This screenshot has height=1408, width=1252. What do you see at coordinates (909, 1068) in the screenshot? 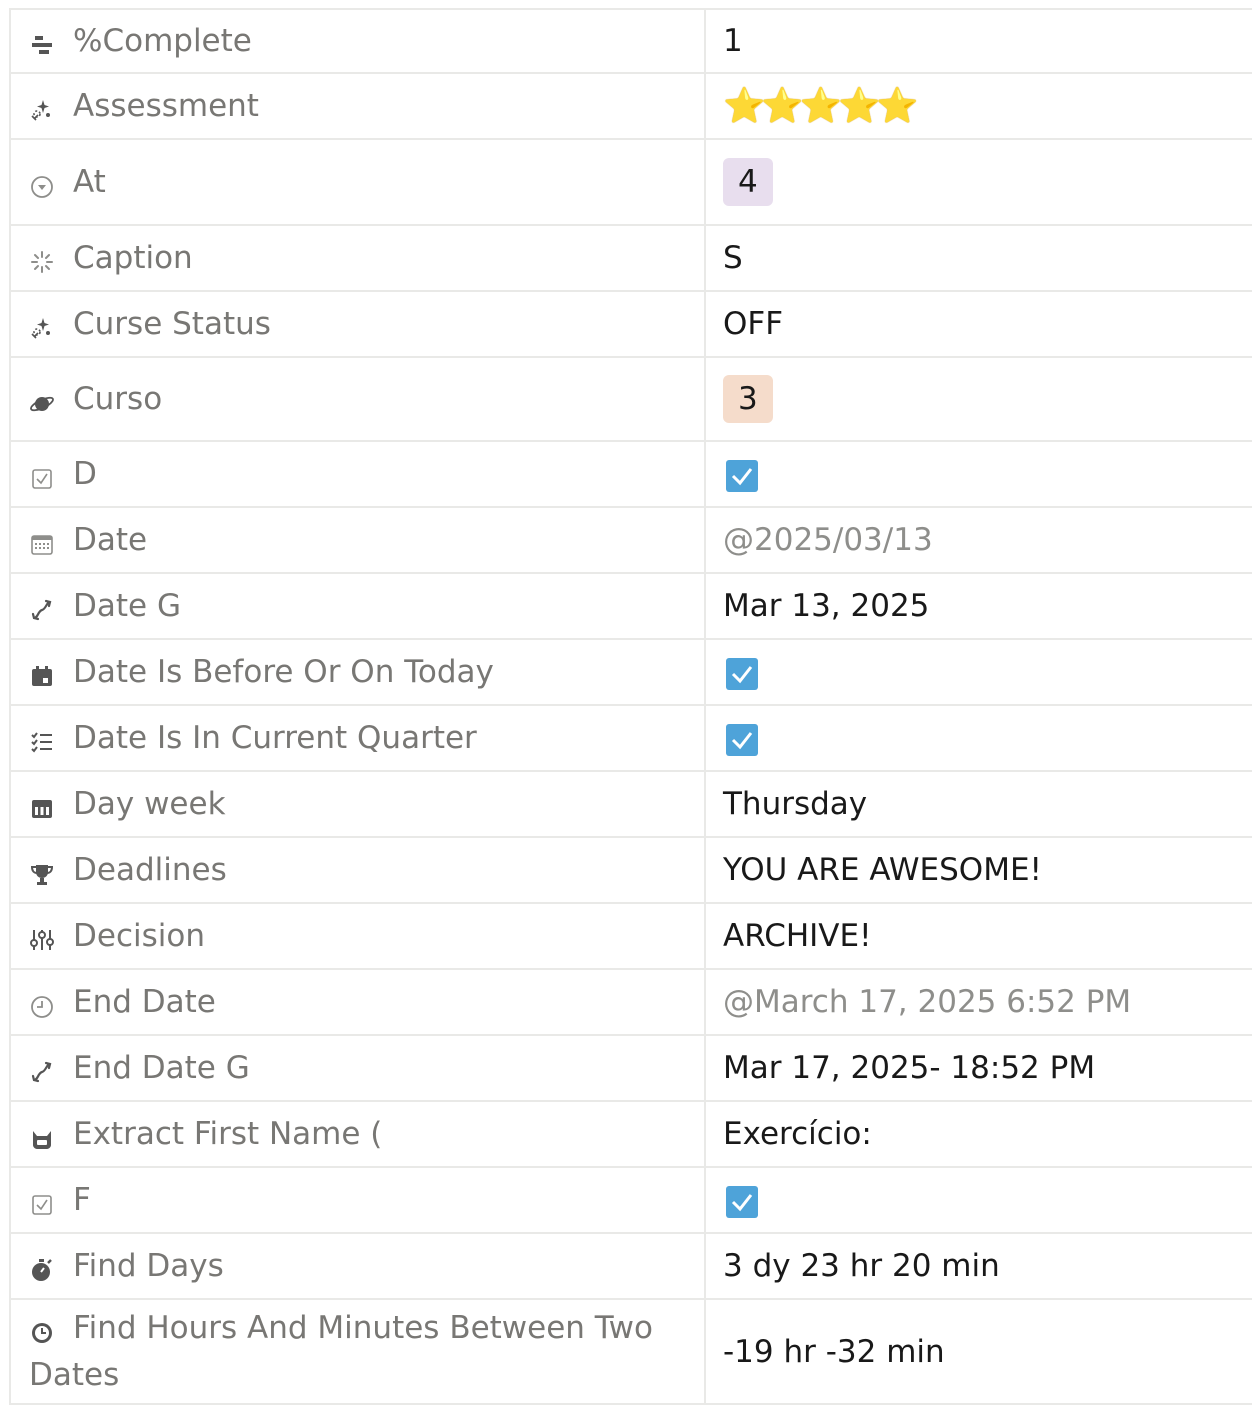
I see `property-value: Mar 17, 2025- 18:52 PM` at bounding box center [909, 1068].